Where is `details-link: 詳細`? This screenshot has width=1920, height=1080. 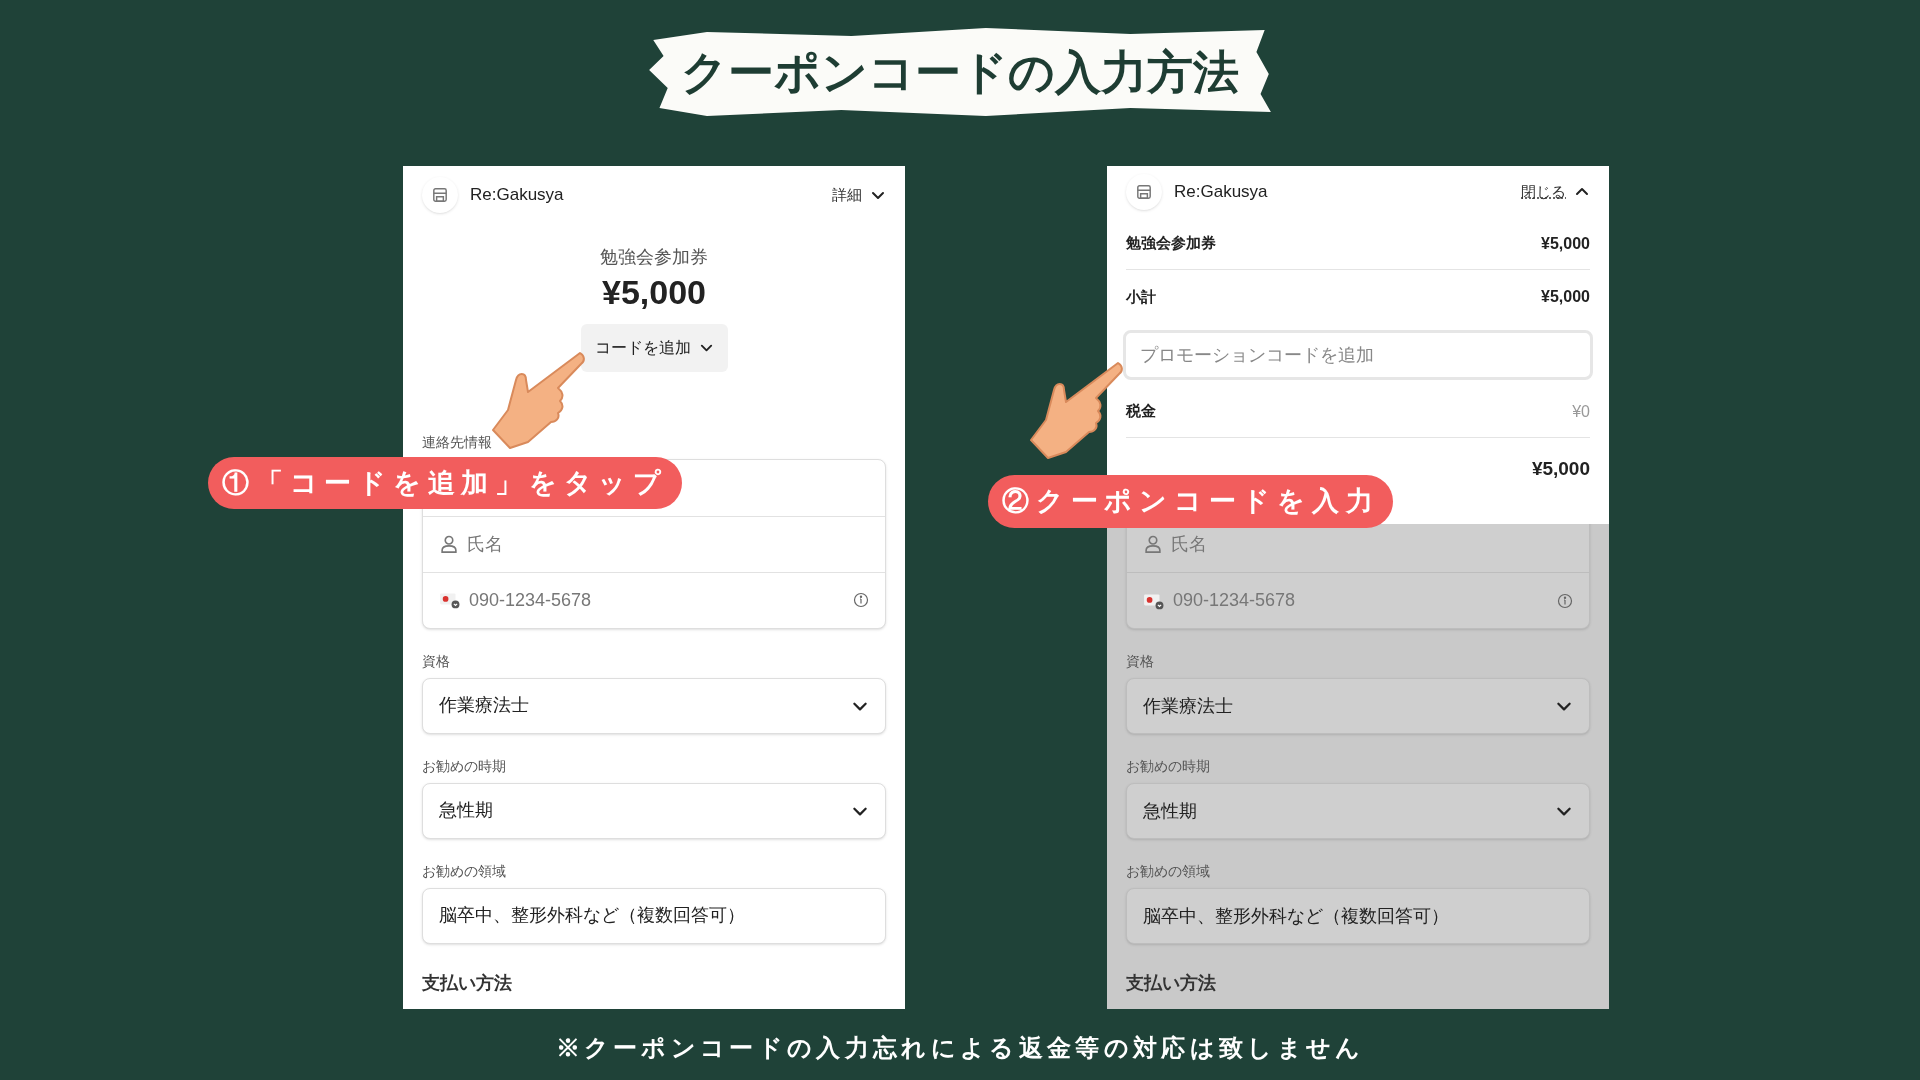 details-link: 詳細 is located at coordinates (859, 195).